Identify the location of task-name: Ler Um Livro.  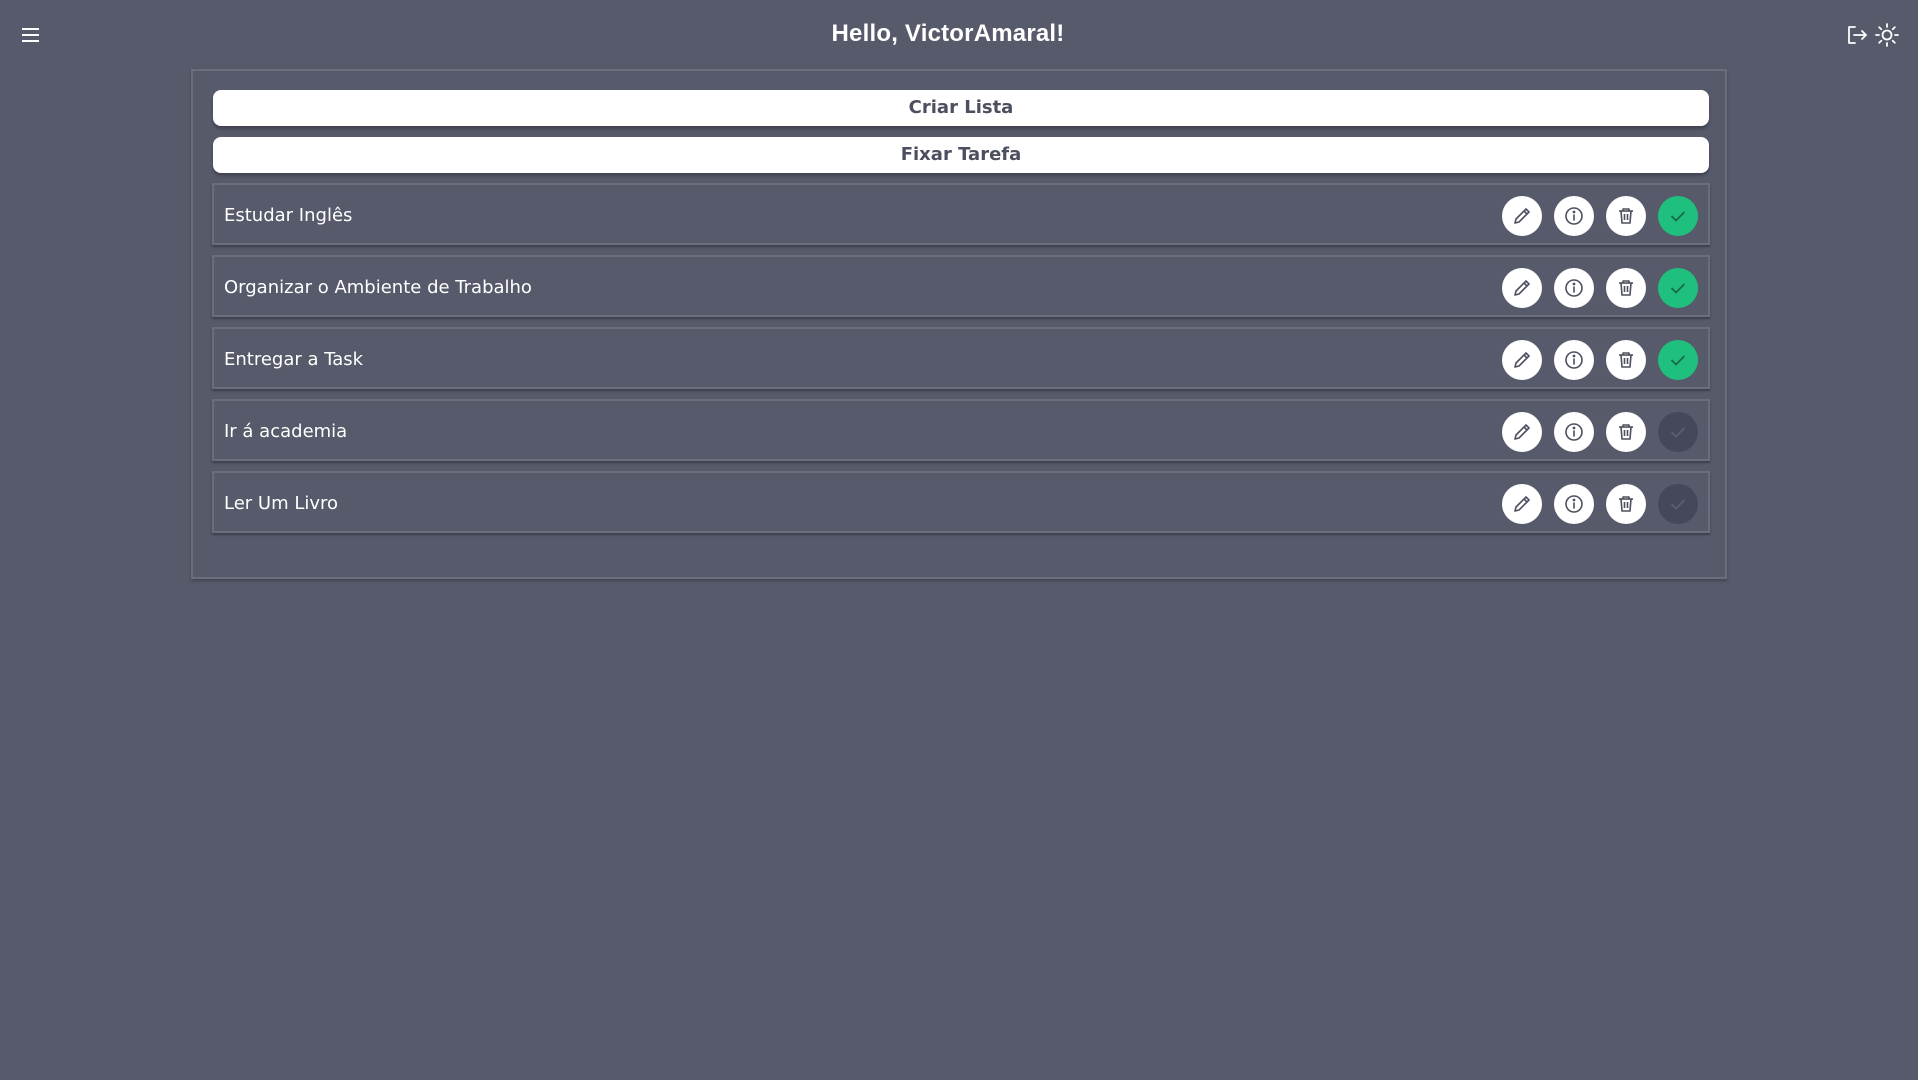
(281, 503).